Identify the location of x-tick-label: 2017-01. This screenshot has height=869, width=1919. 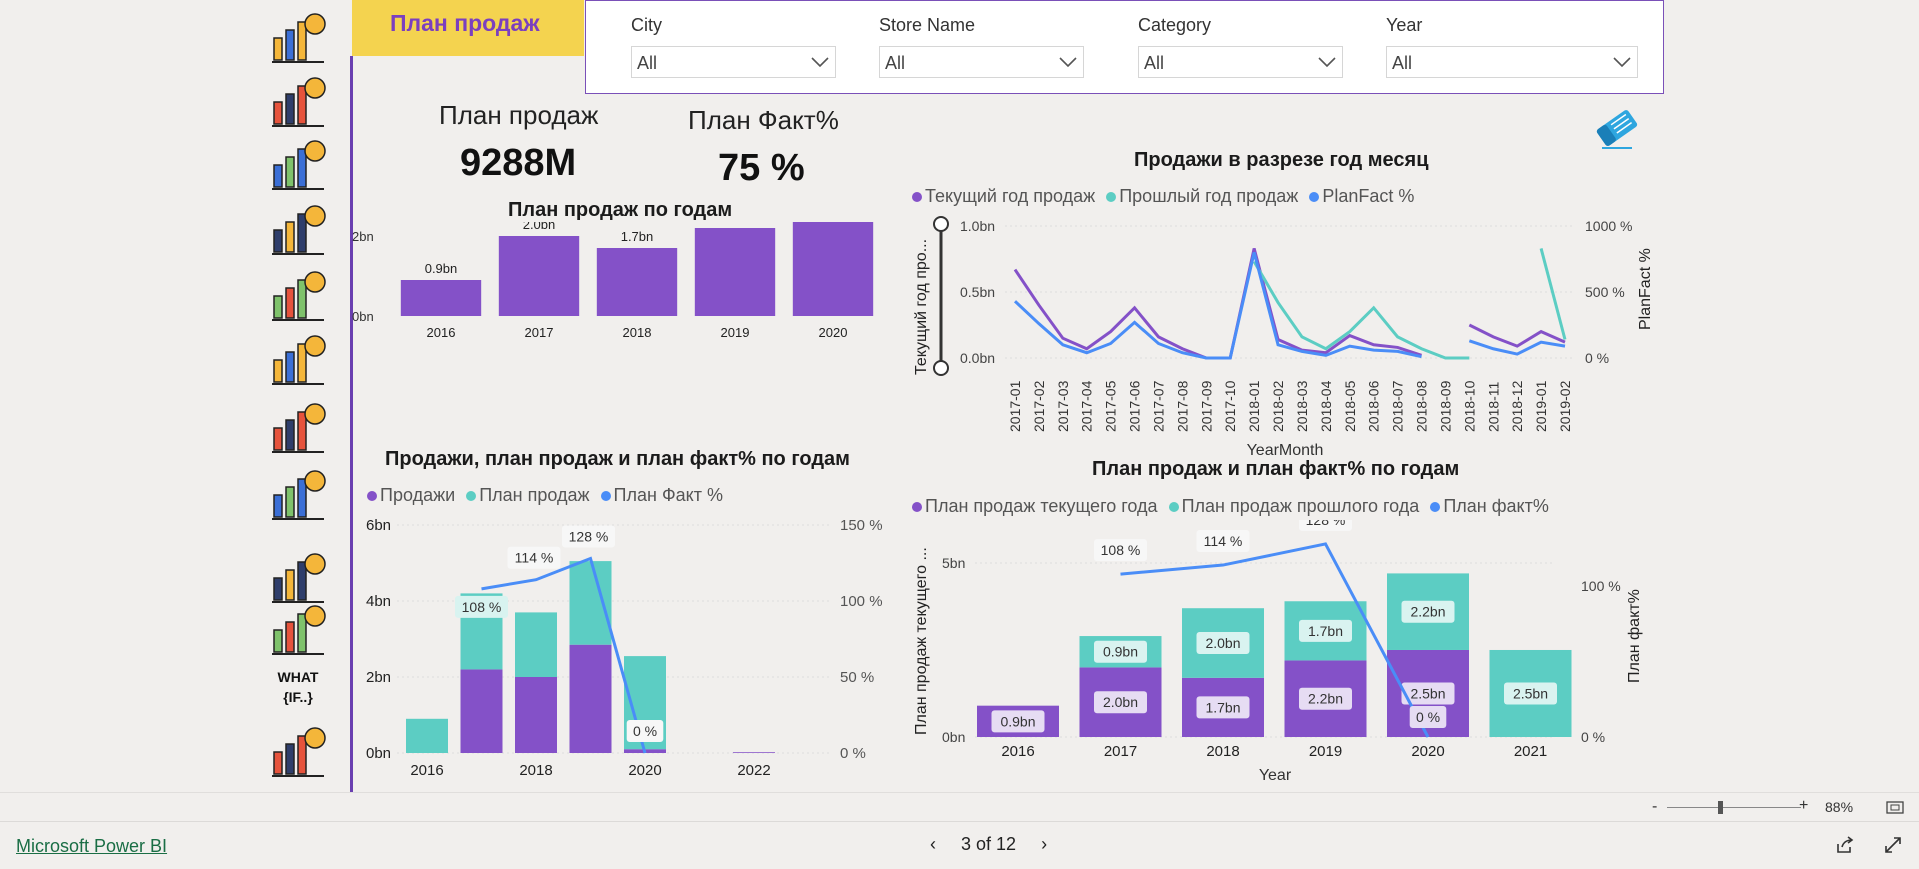
(1015, 406).